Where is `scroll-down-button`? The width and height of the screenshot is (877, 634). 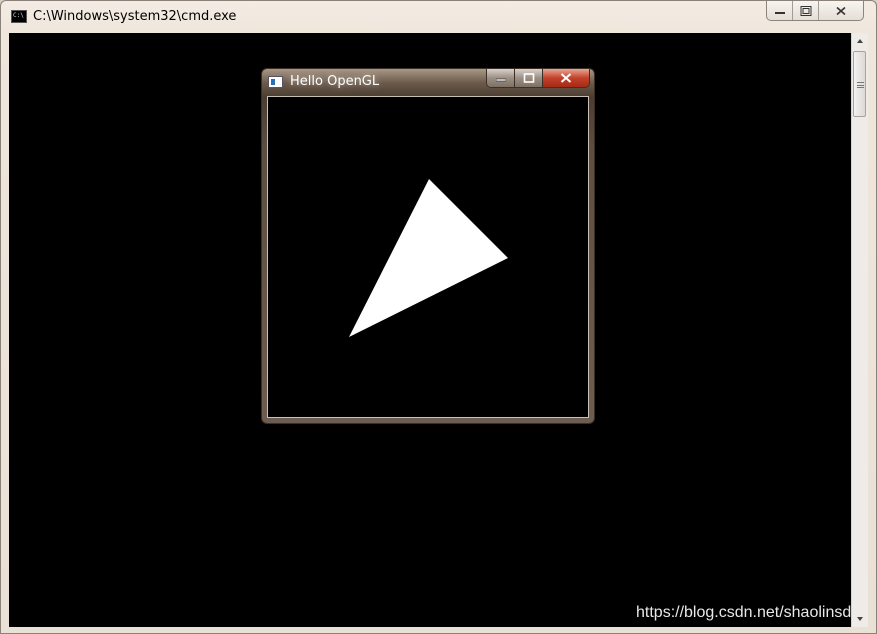 scroll-down-button is located at coordinates (860, 619).